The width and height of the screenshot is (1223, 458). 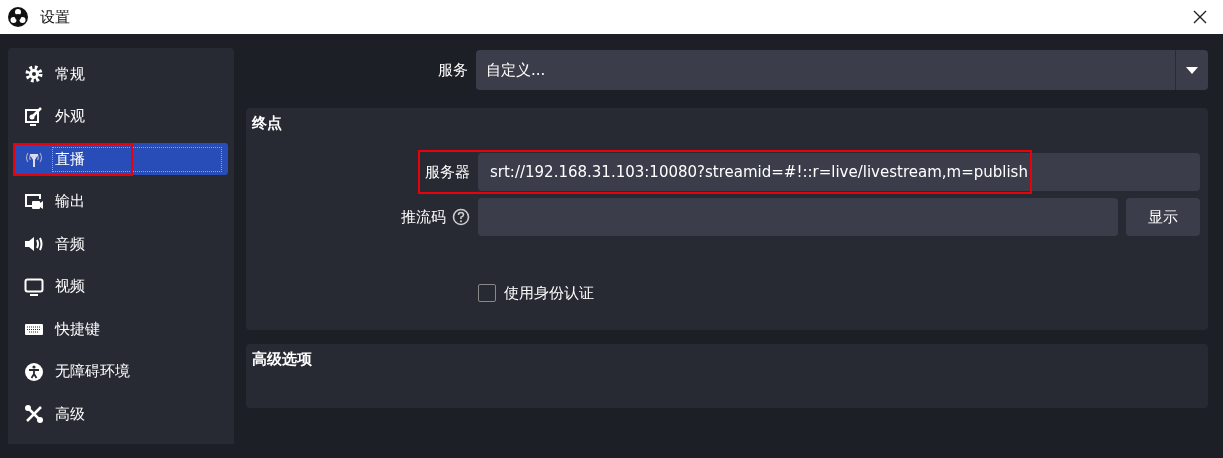 I want to click on accessibility-icon, so click(x=34, y=371).